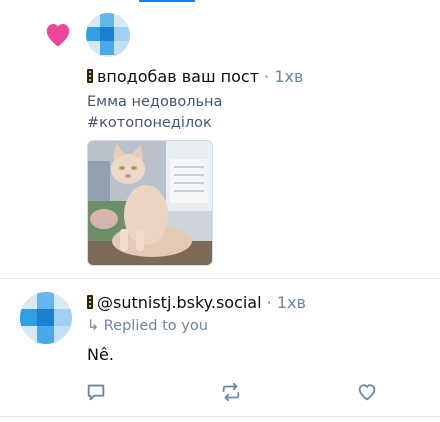  What do you see at coordinates (100, 354) in the screenshot?
I see `post-text: Nê.` at bounding box center [100, 354].